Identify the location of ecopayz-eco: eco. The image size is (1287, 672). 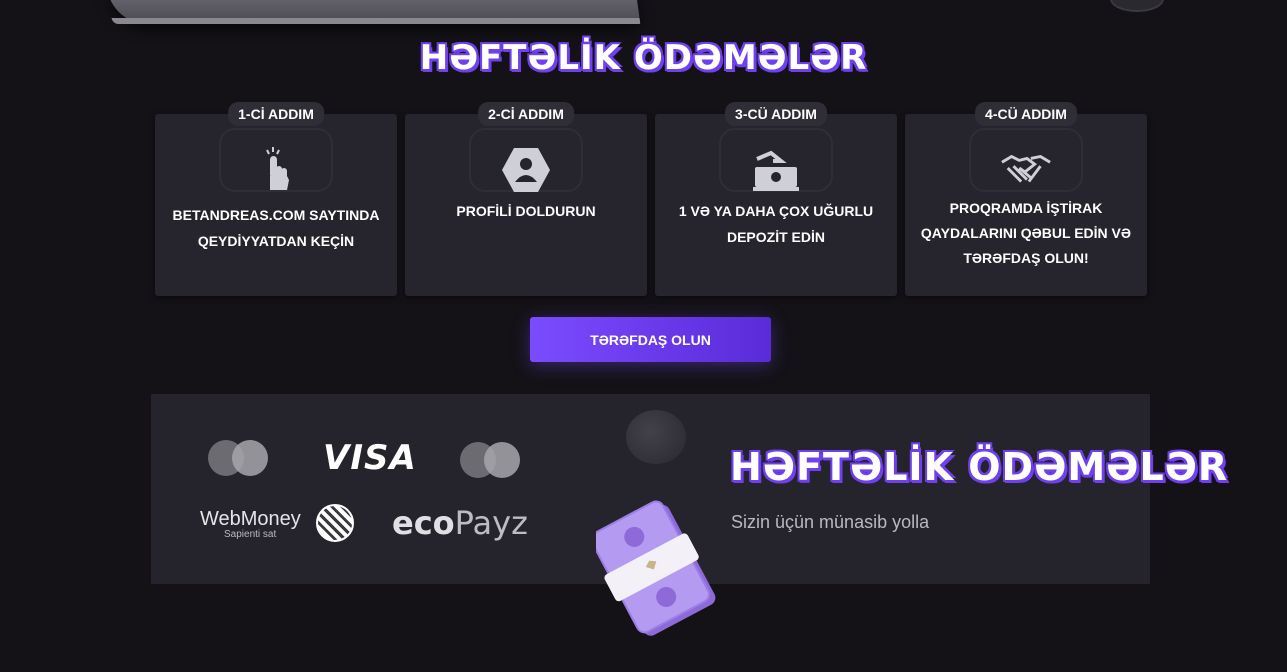
(423, 523).